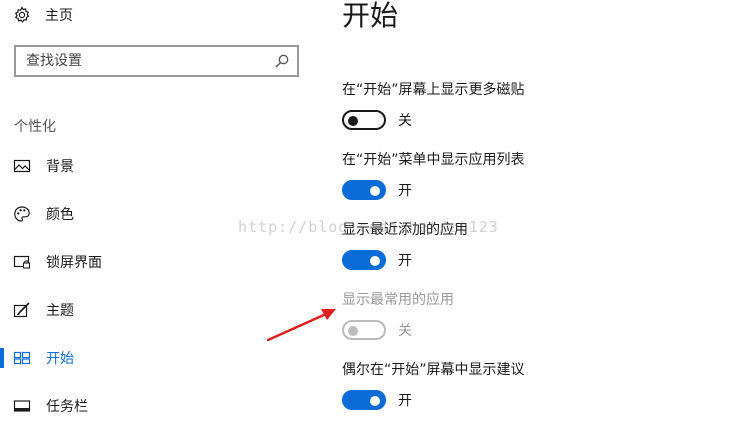  What do you see at coordinates (35, 127) in the screenshot?
I see `section-label-personalization: 个性化` at bounding box center [35, 127].